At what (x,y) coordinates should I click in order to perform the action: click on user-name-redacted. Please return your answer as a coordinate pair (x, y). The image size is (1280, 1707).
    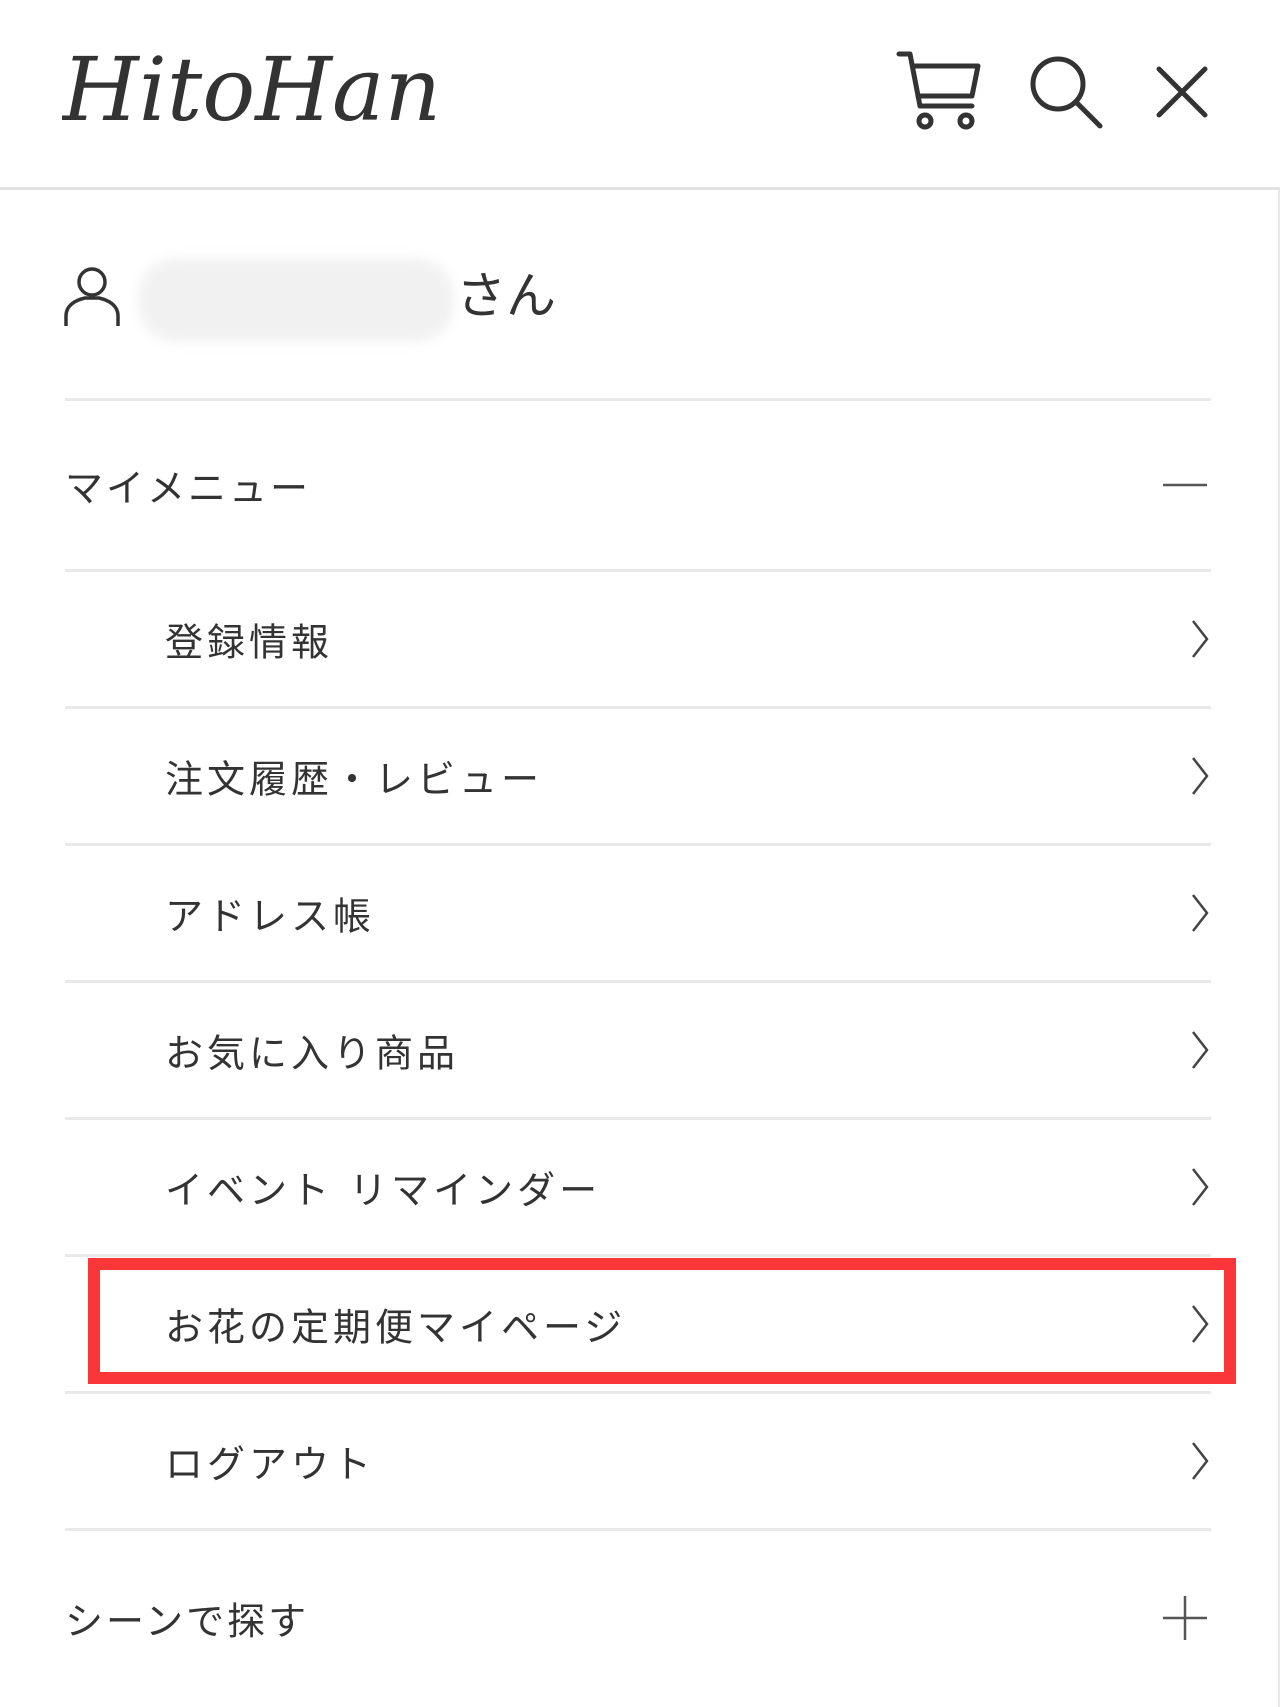
    Looking at the image, I should click on (296, 300).